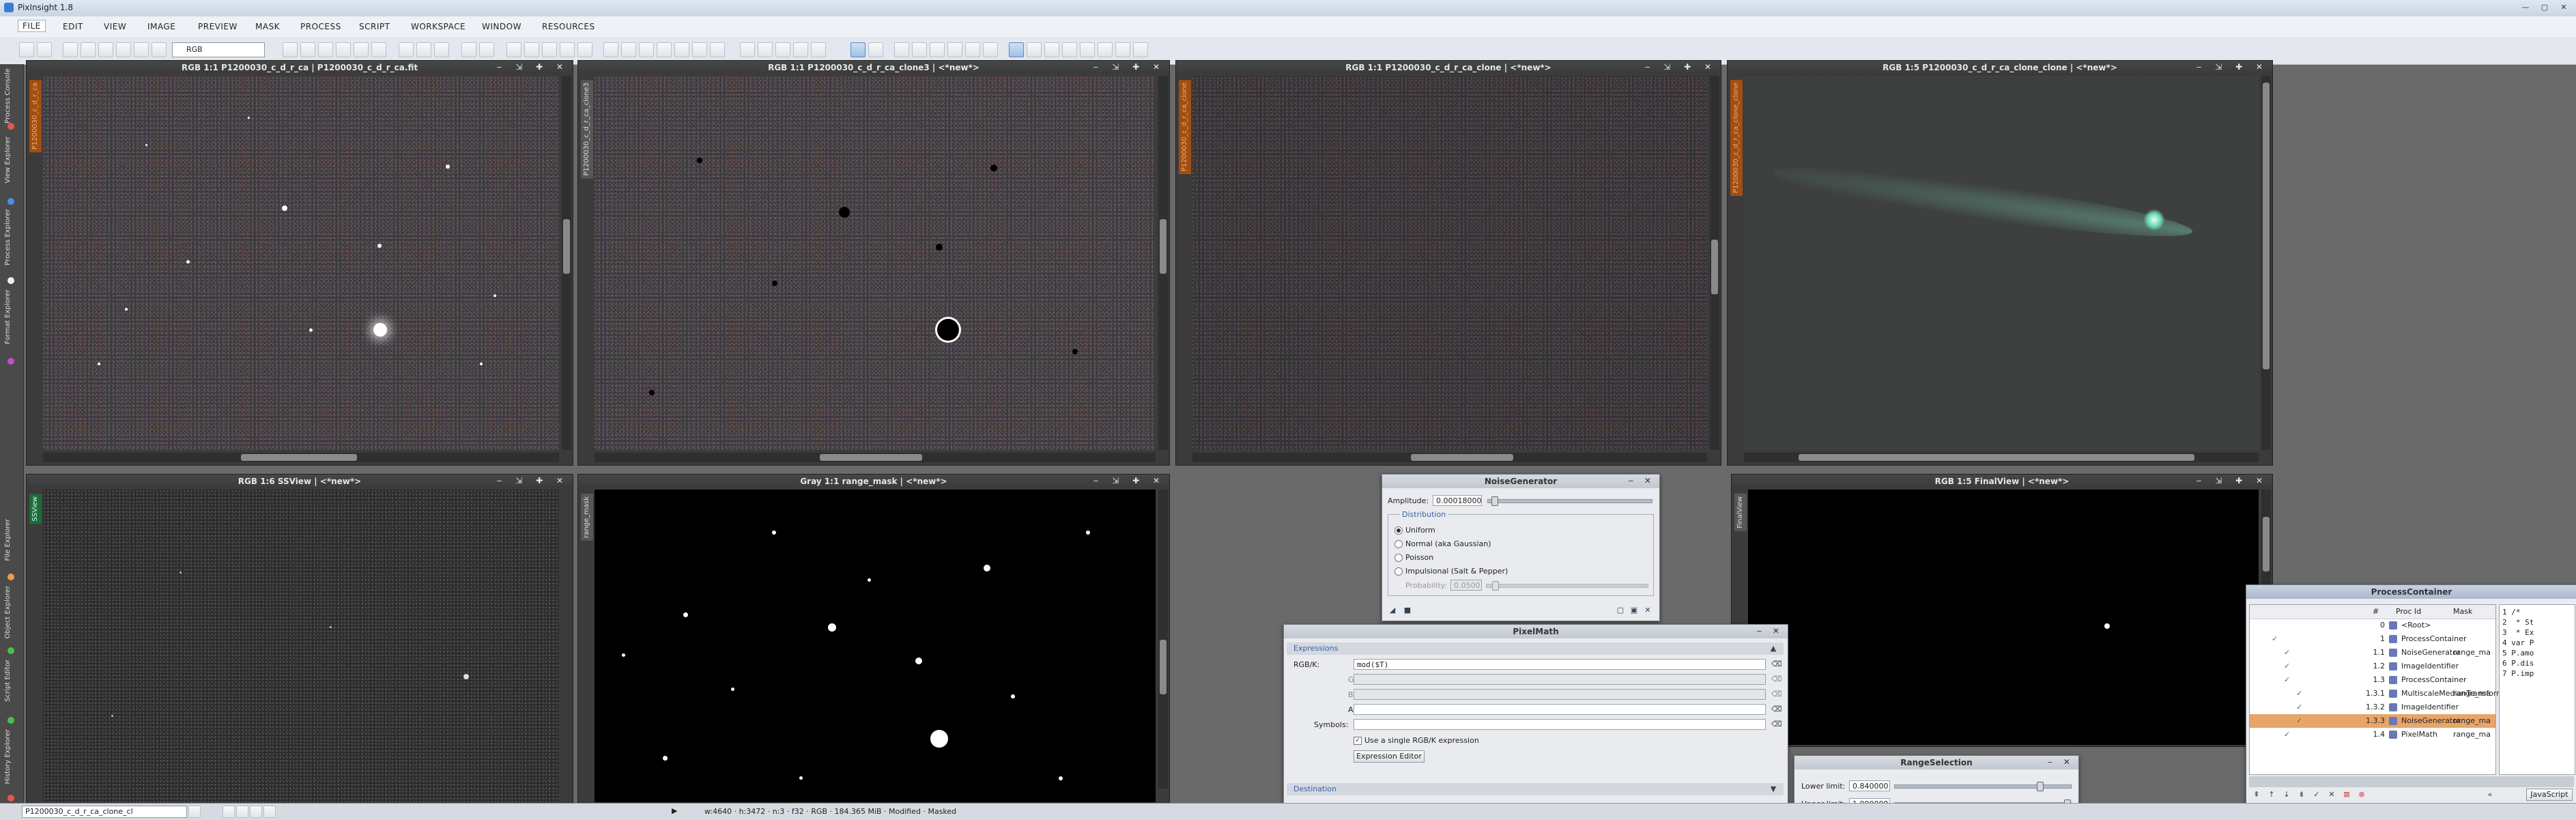 The height and width of the screenshot is (820, 2576). Describe the element at coordinates (2372, 680) in the screenshot. I see `tree-row: ✓ 1.3 ProcessContainer` at that location.